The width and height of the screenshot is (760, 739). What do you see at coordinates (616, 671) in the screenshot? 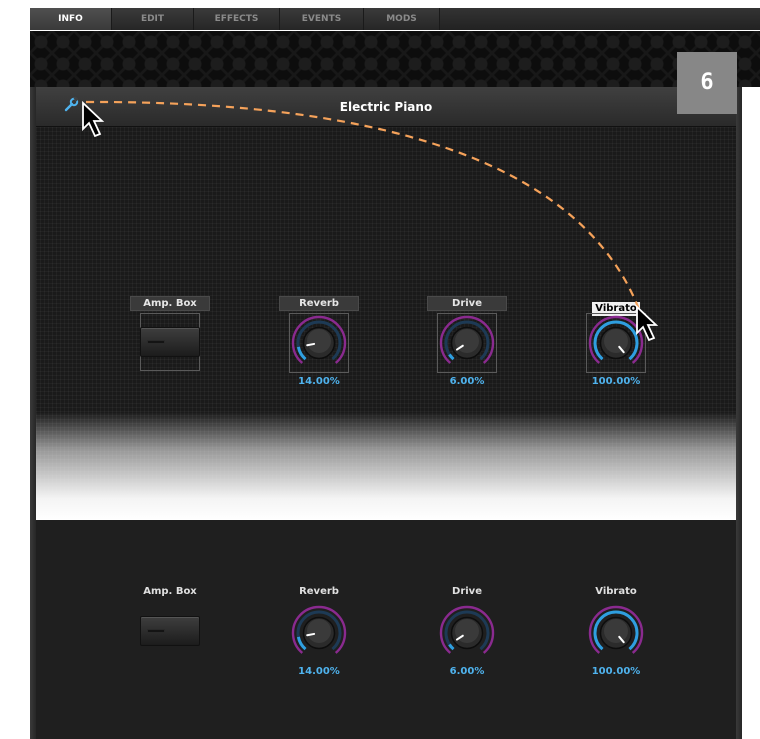
I see `vibrato-value-lower: 100.00%` at bounding box center [616, 671].